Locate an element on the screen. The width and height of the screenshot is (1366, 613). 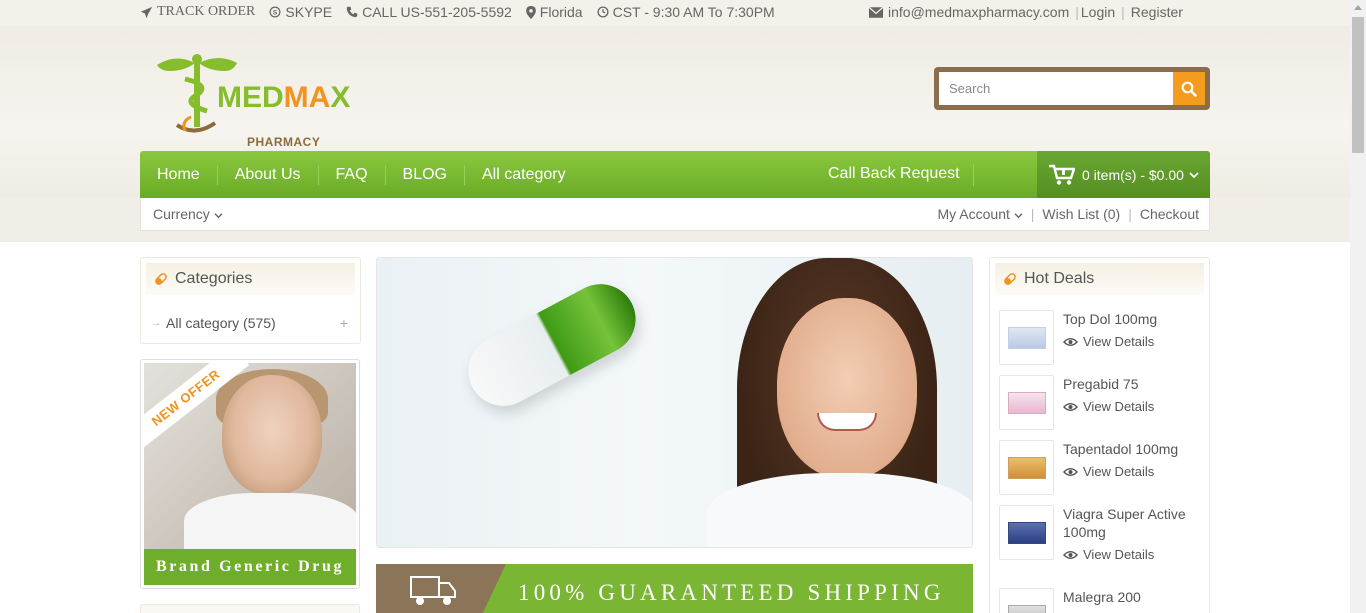
wishlist-link: Wish List (0) is located at coordinates (1081, 214).